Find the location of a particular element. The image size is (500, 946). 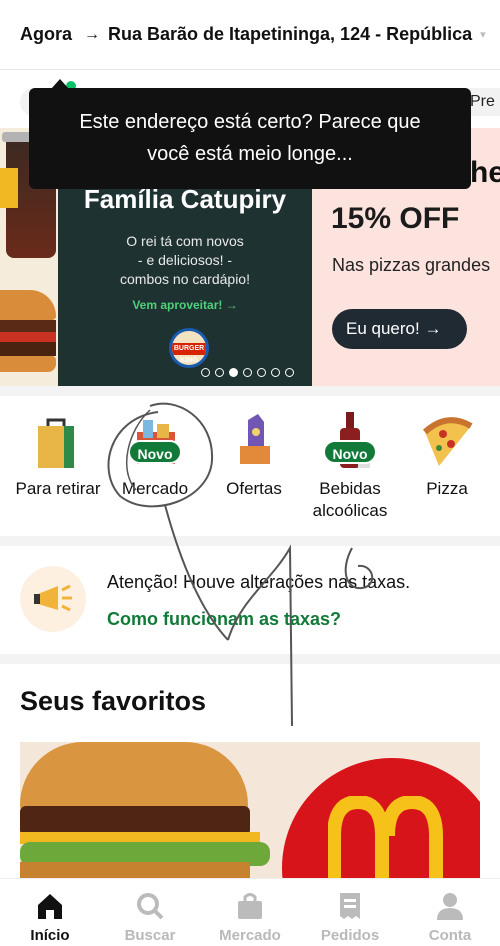

notice-text: Atenção! Houve alterações nas taxas. is located at coordinates (259, 582).